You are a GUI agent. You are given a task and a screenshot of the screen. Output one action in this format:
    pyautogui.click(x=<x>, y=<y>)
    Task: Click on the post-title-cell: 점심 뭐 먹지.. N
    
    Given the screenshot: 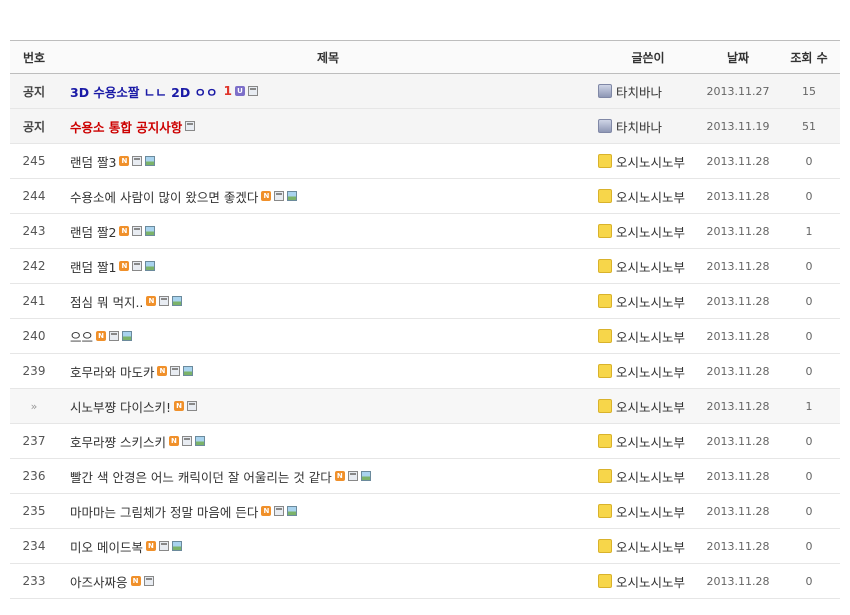 What is the action you would take?
    pyautogui.click(x=330, y=301)
    